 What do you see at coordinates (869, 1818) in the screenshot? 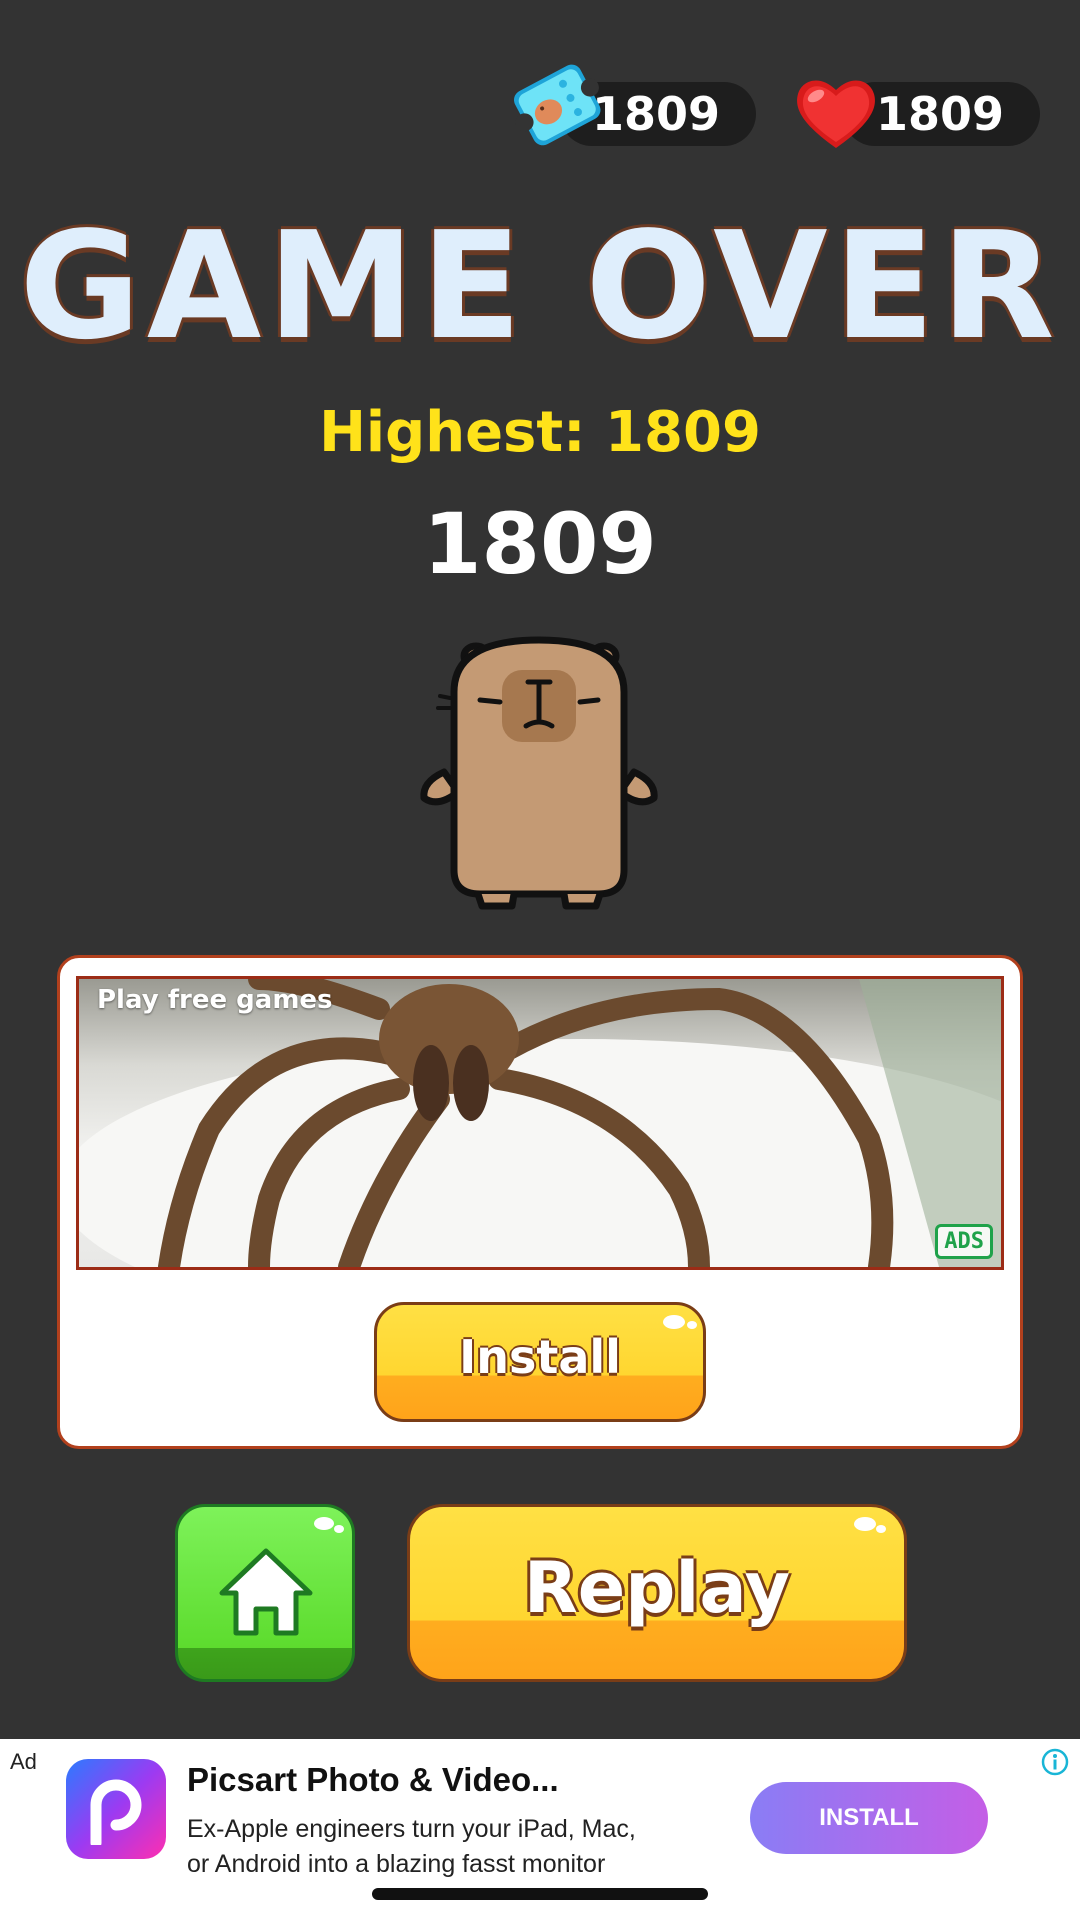
I see `banner-install-button: INSTALL` at bounding box center [869, 1818].